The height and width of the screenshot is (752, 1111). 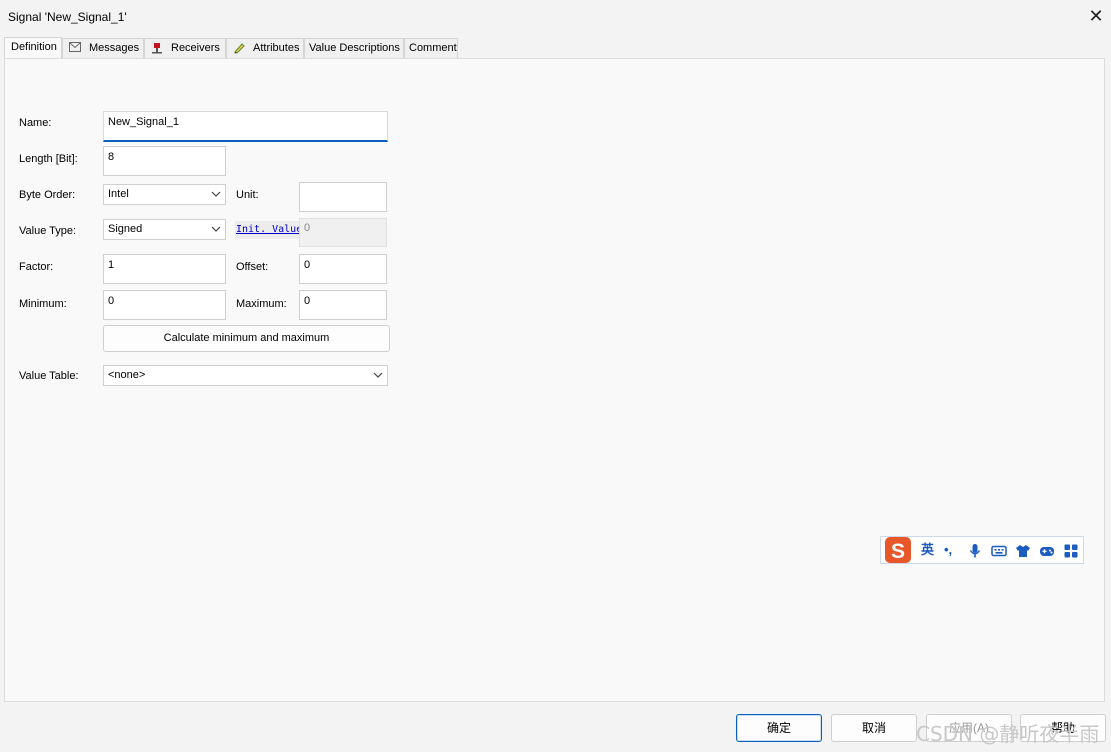 I want to click on envelope-icon, so click(x=75, y=48).